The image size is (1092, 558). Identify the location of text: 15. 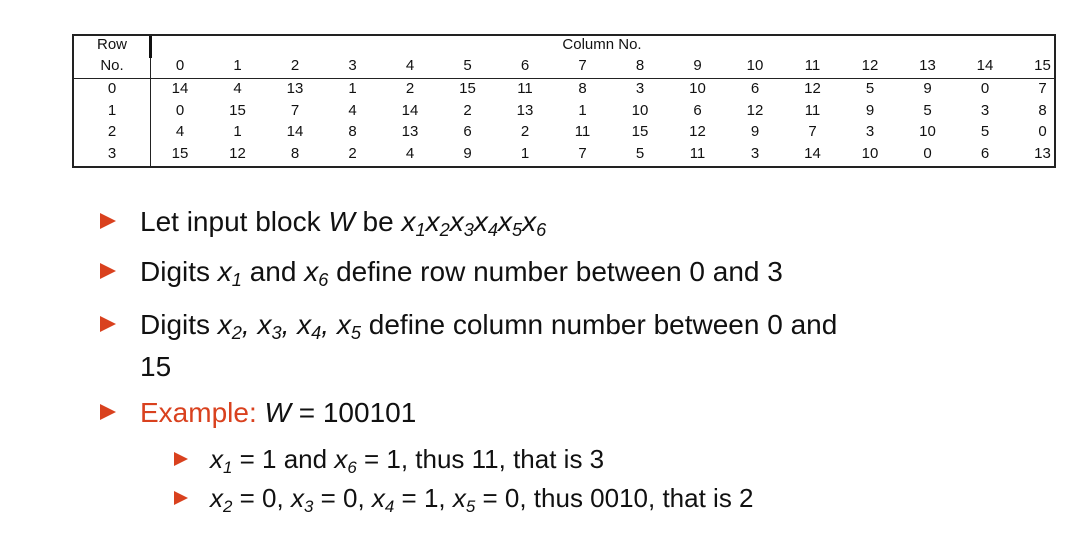
(156, 366).